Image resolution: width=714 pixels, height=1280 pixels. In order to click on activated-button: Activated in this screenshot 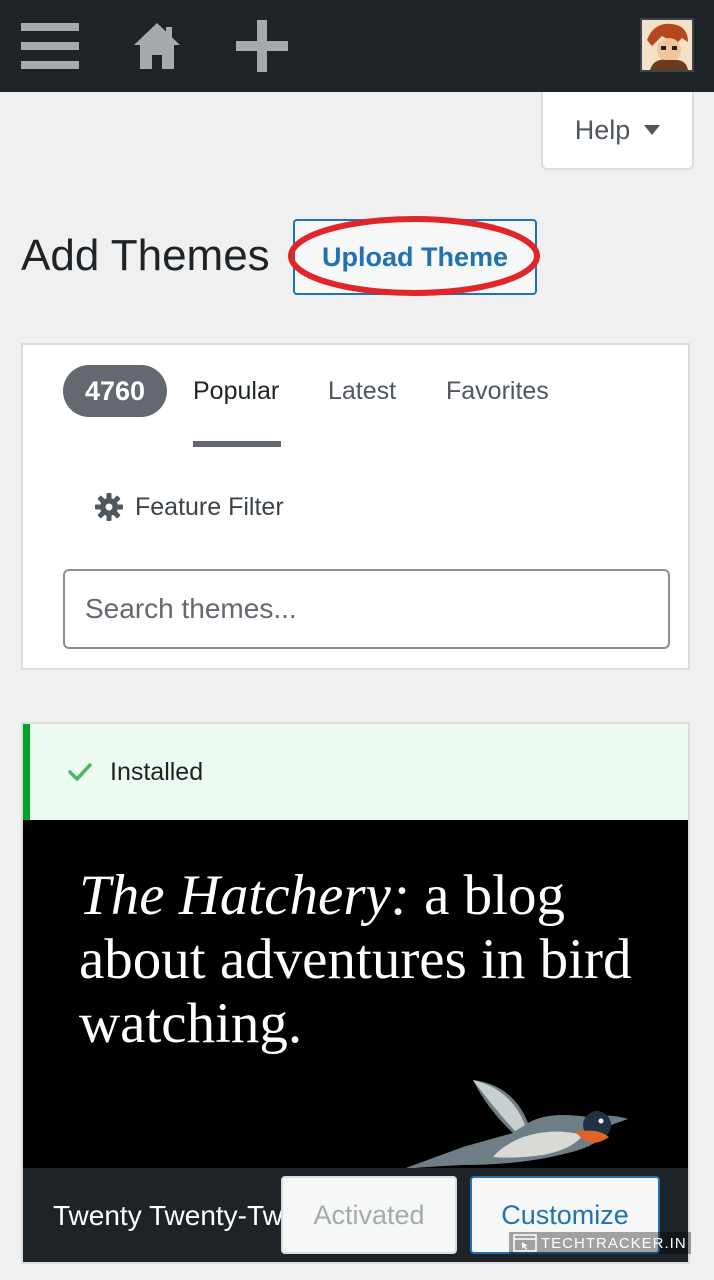, I will do `click(369, 1215)`.